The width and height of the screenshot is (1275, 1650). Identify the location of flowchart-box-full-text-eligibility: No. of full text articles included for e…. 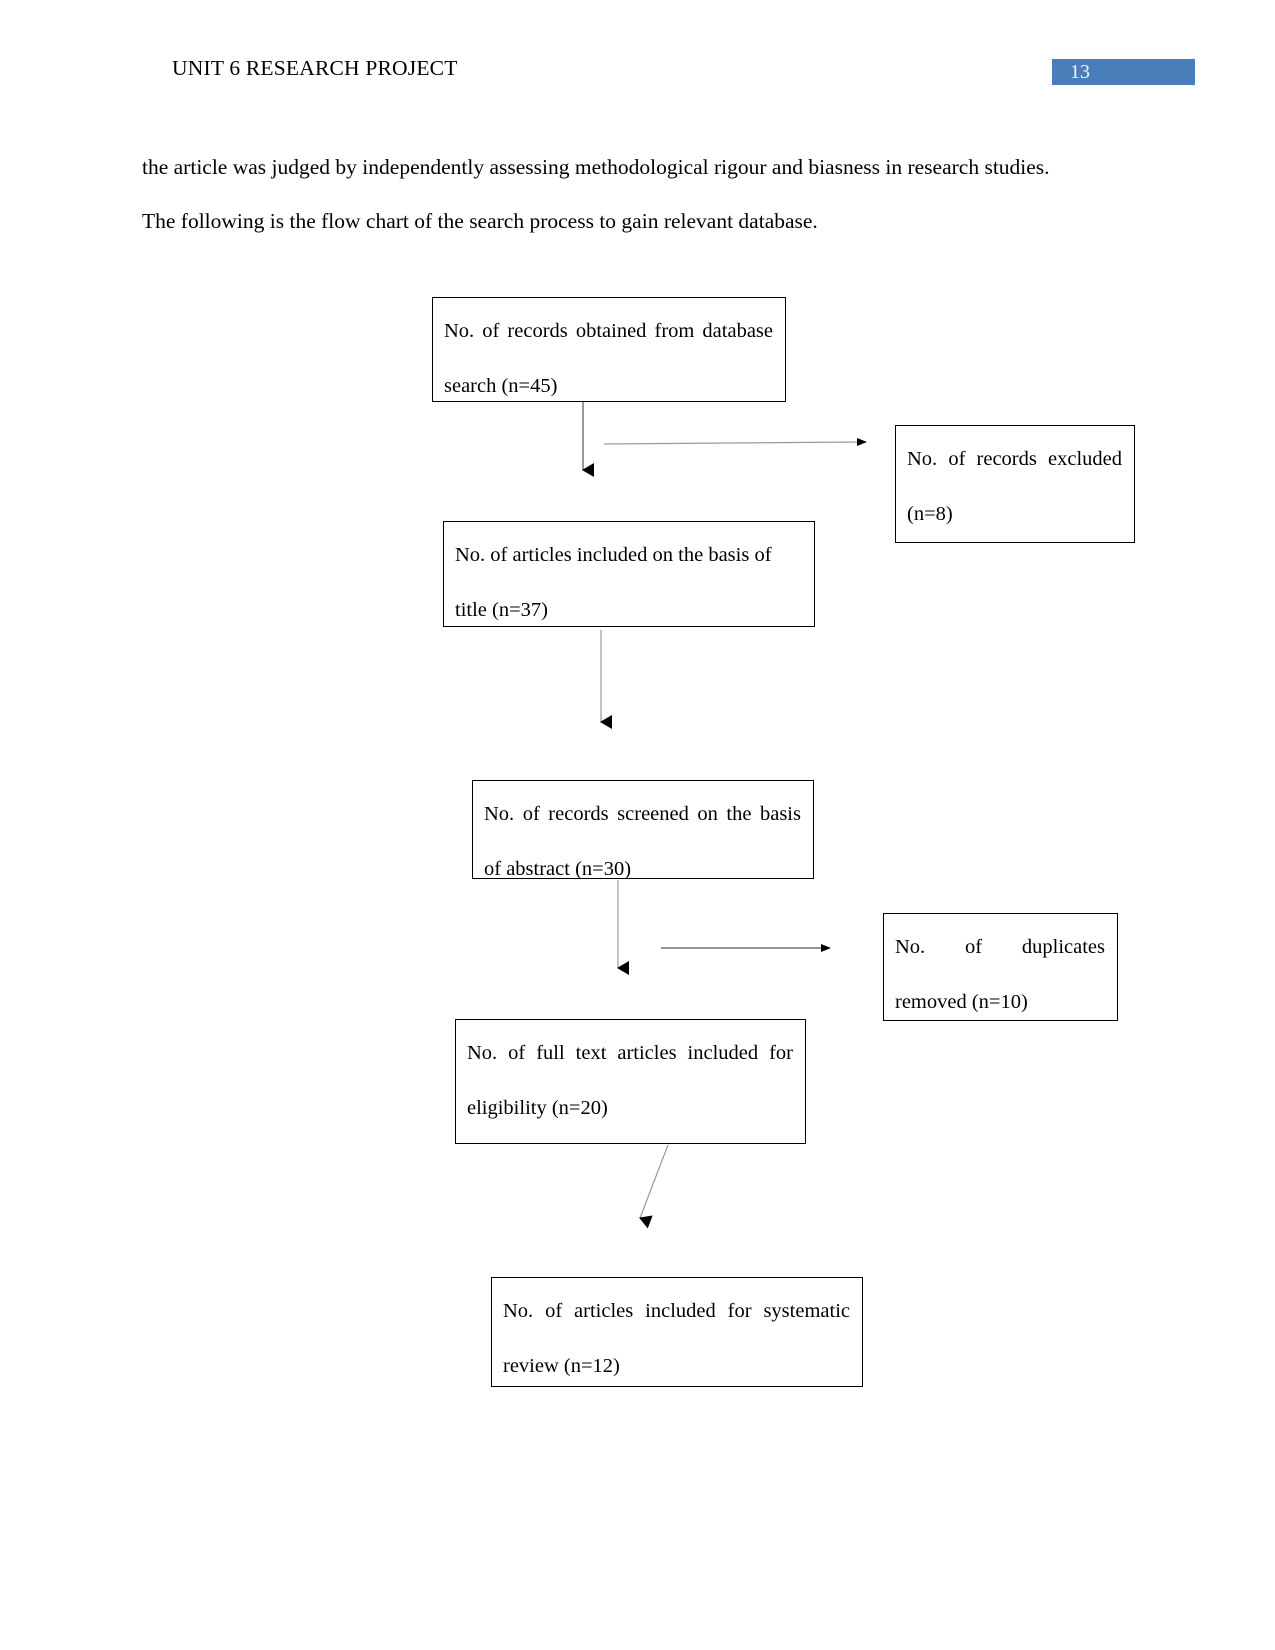
(630, 1081).